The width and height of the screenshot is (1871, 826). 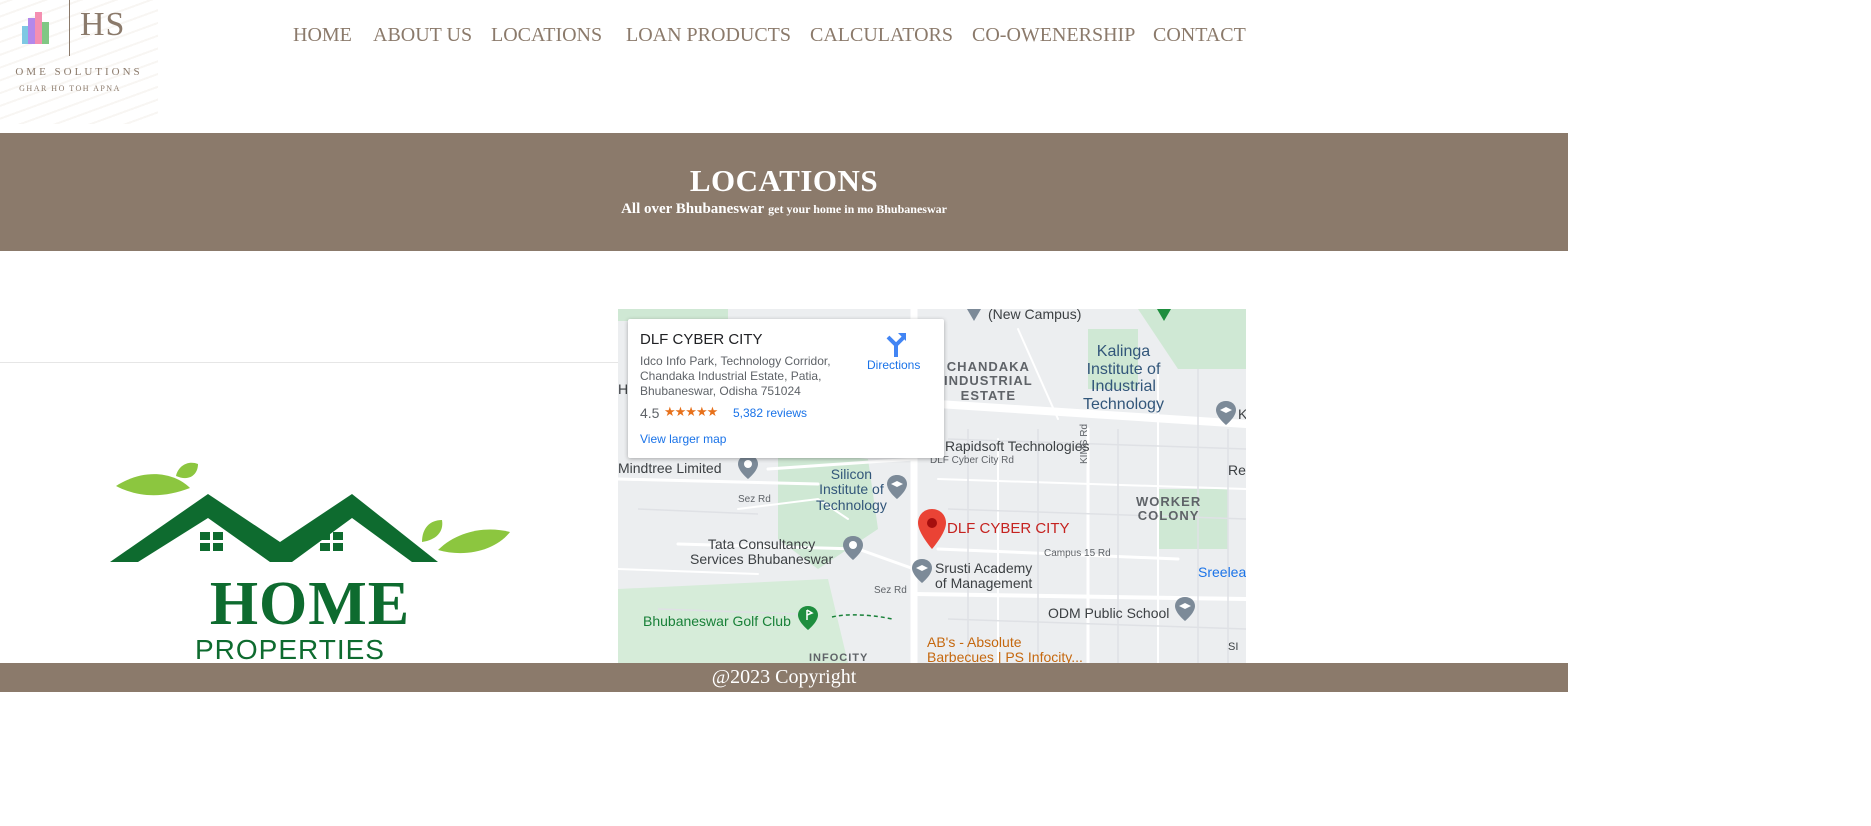 I want to click on map-label-rapidsoft: Rapidsoft Technologies, so click(x=1017, y=446).